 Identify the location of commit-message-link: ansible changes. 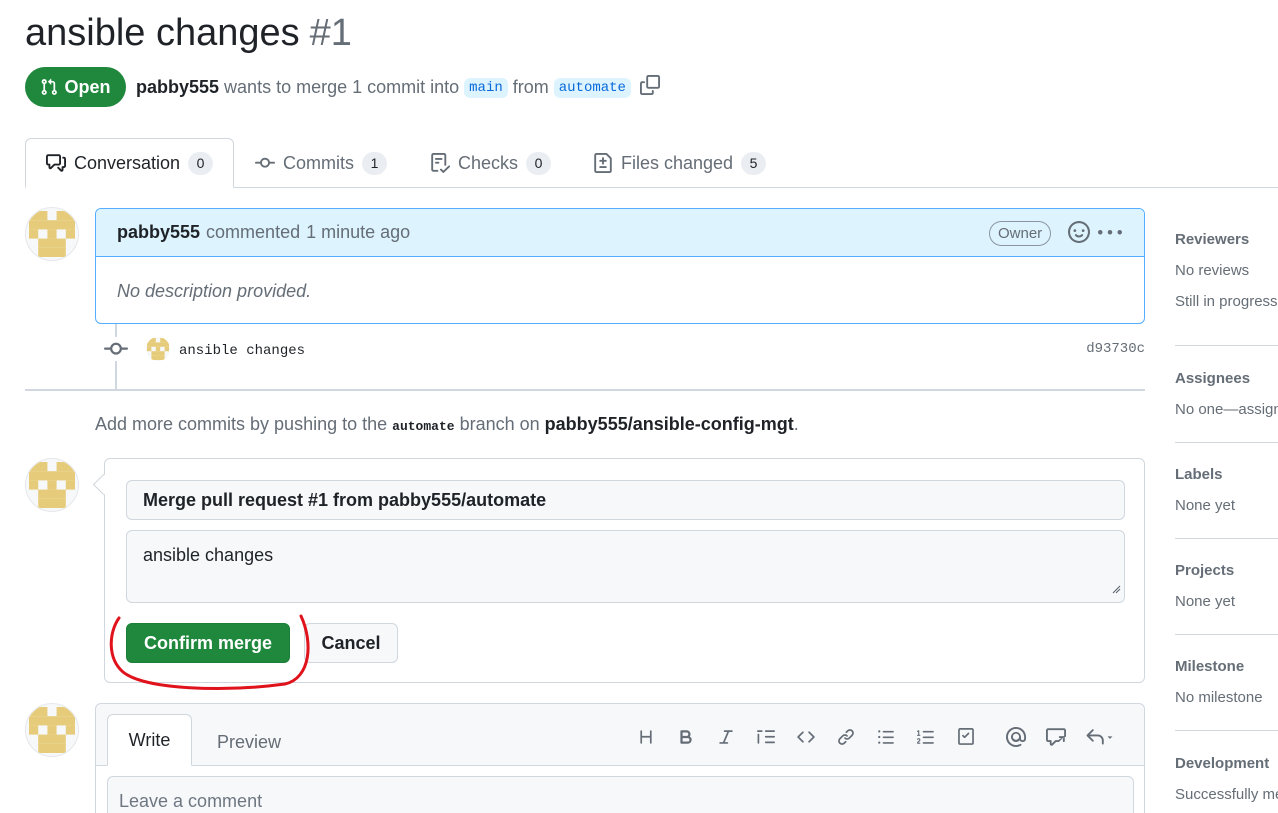
(242, 351).